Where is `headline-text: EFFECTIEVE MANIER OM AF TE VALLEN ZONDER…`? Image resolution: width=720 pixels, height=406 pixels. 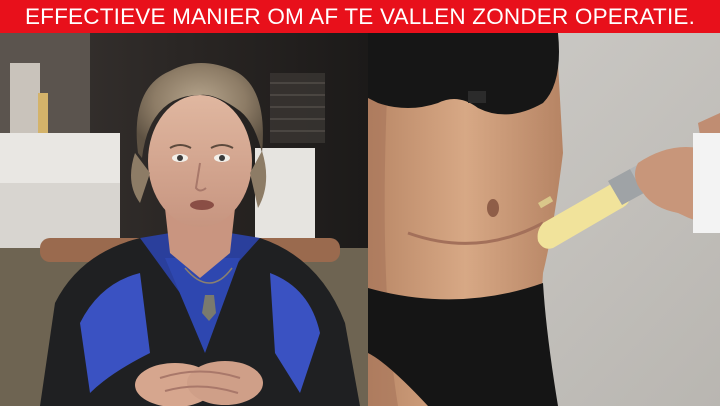 headline-text: EFFECTIEVE MANIER OM AF TE VALLEN ZONDER… is located at coordinates (360, 16).